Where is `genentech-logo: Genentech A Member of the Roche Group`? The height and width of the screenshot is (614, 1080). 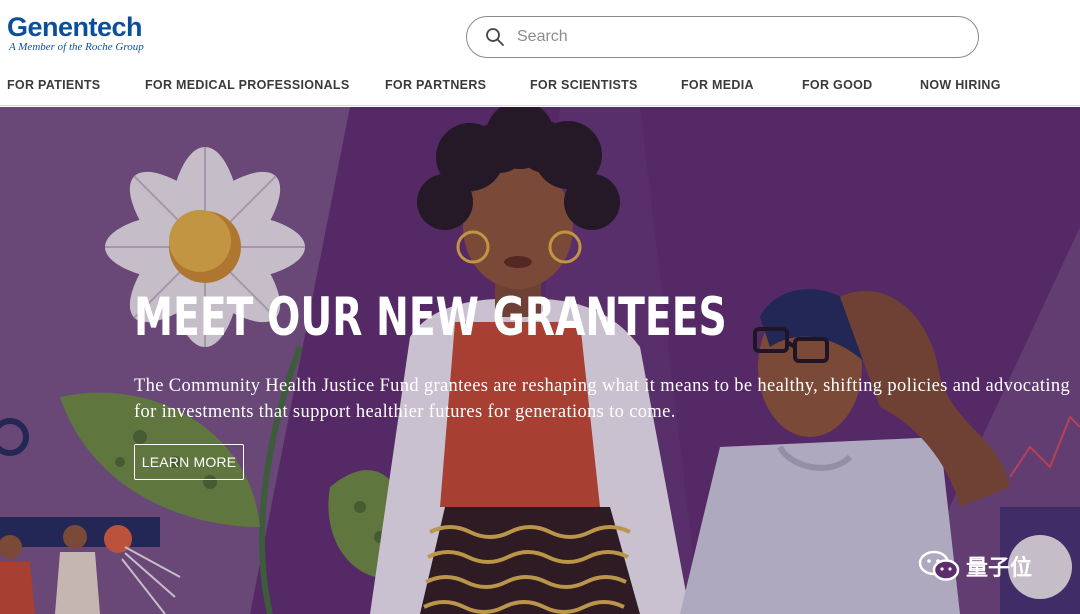
genentech-logo: Genentech A Member of the Roche Group is located at coordinates (75, 32).